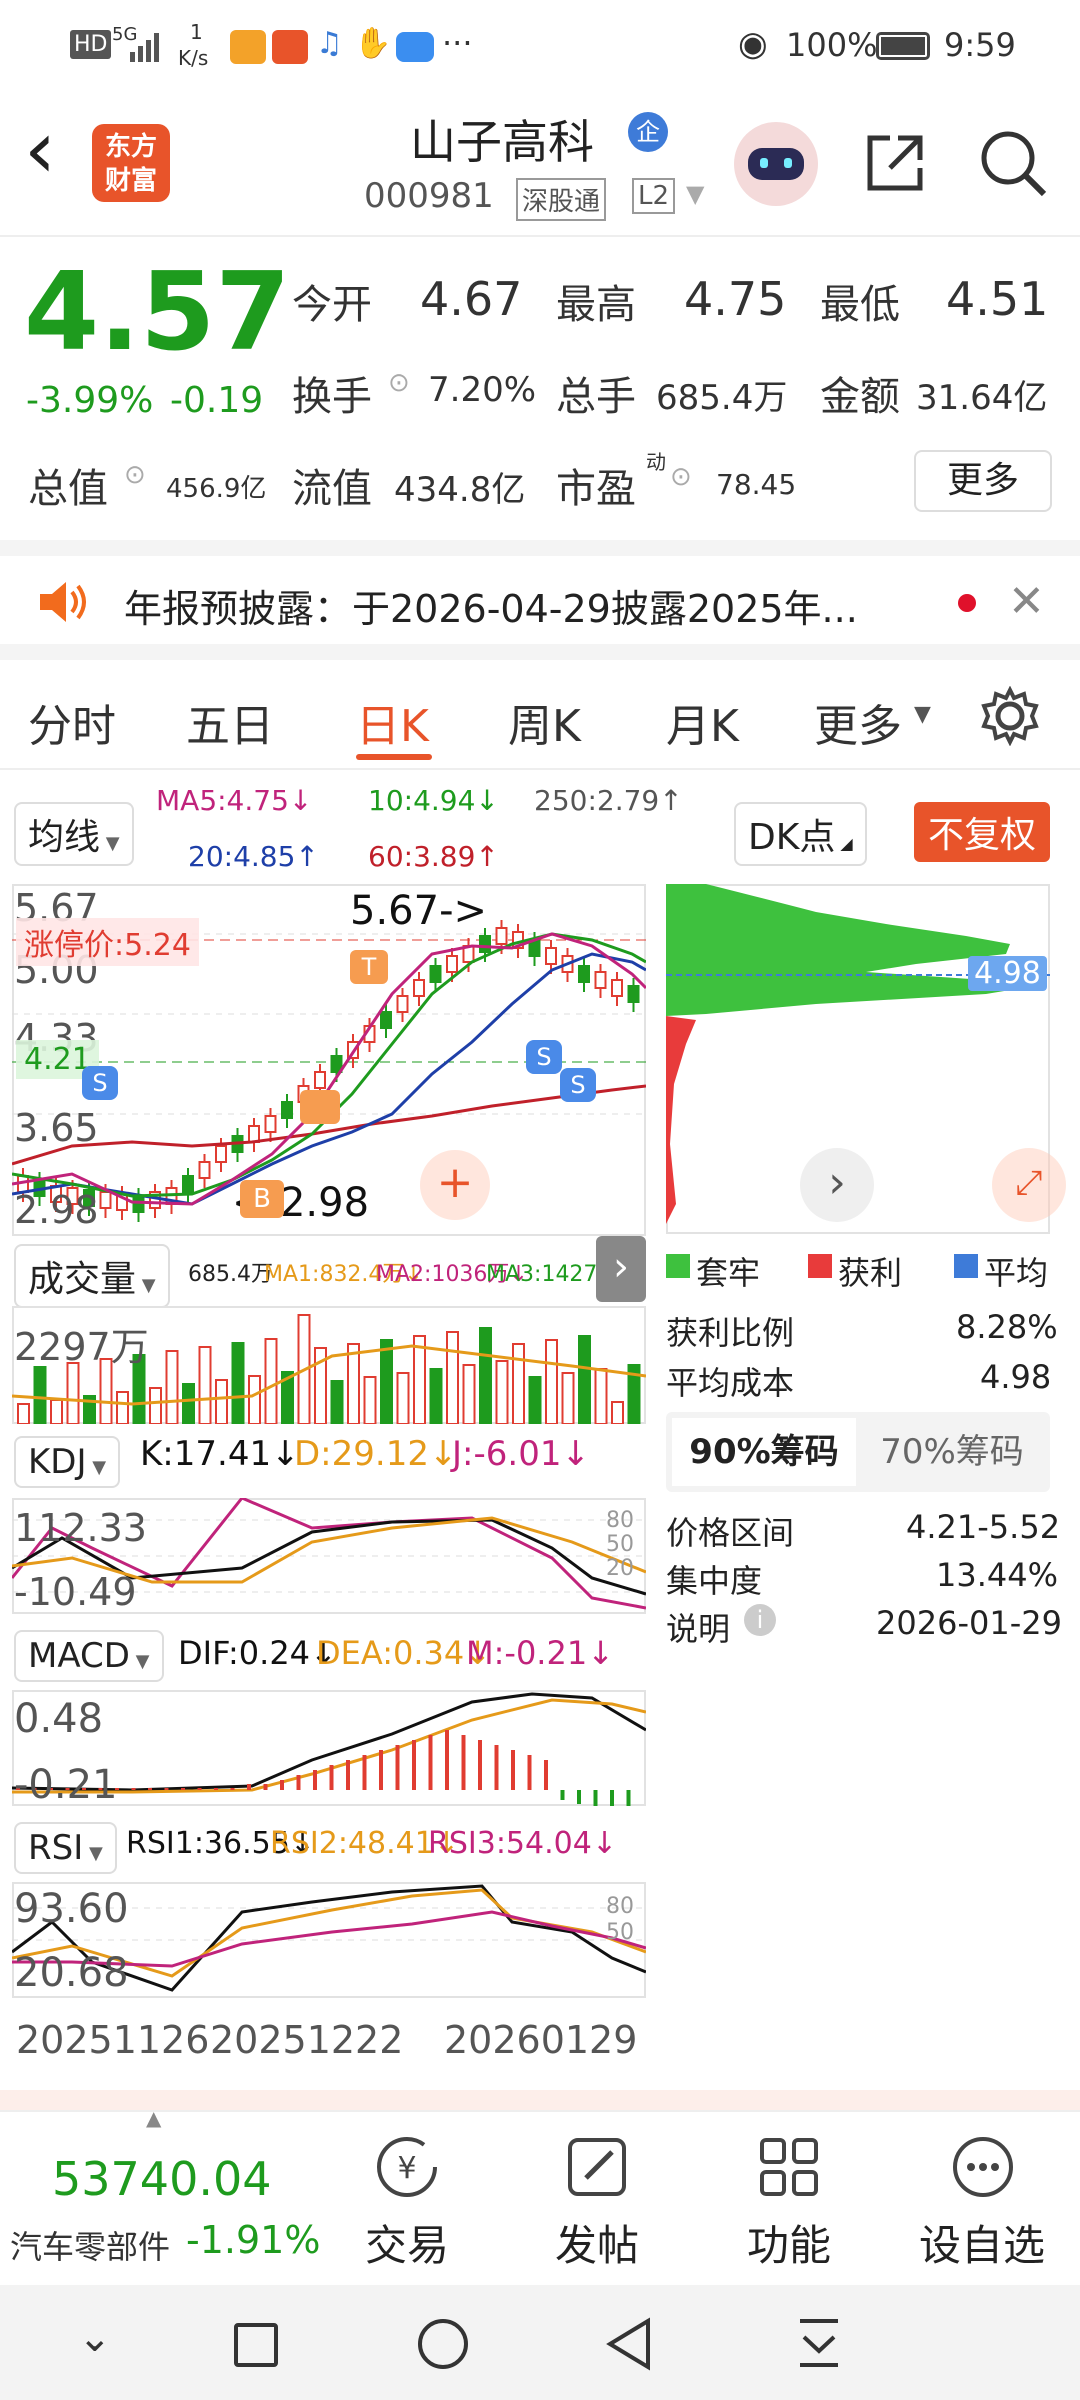  What do you see at coordinates (760, 1620) in the screenshot?
I see `info-icon: i` at bounding box center [760, 1620].